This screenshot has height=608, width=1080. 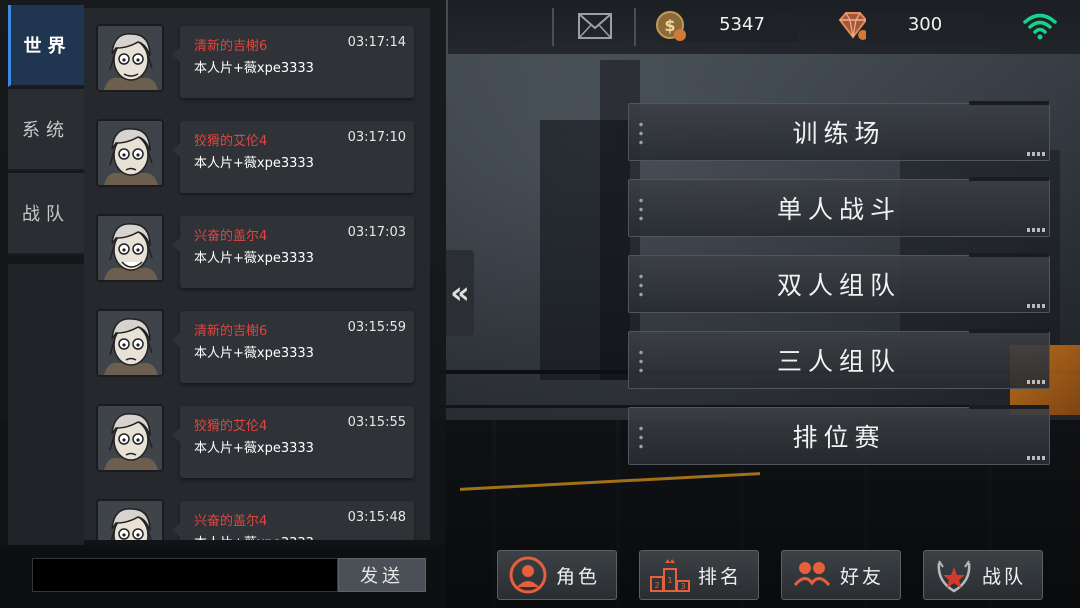 What do you see at coordinates (293, 520) in the screenshot?
I see `message-bubble: 兴奋的盖尔4 03:15:48 本人片+薇xpe3333` at bounding box center [293, 520].